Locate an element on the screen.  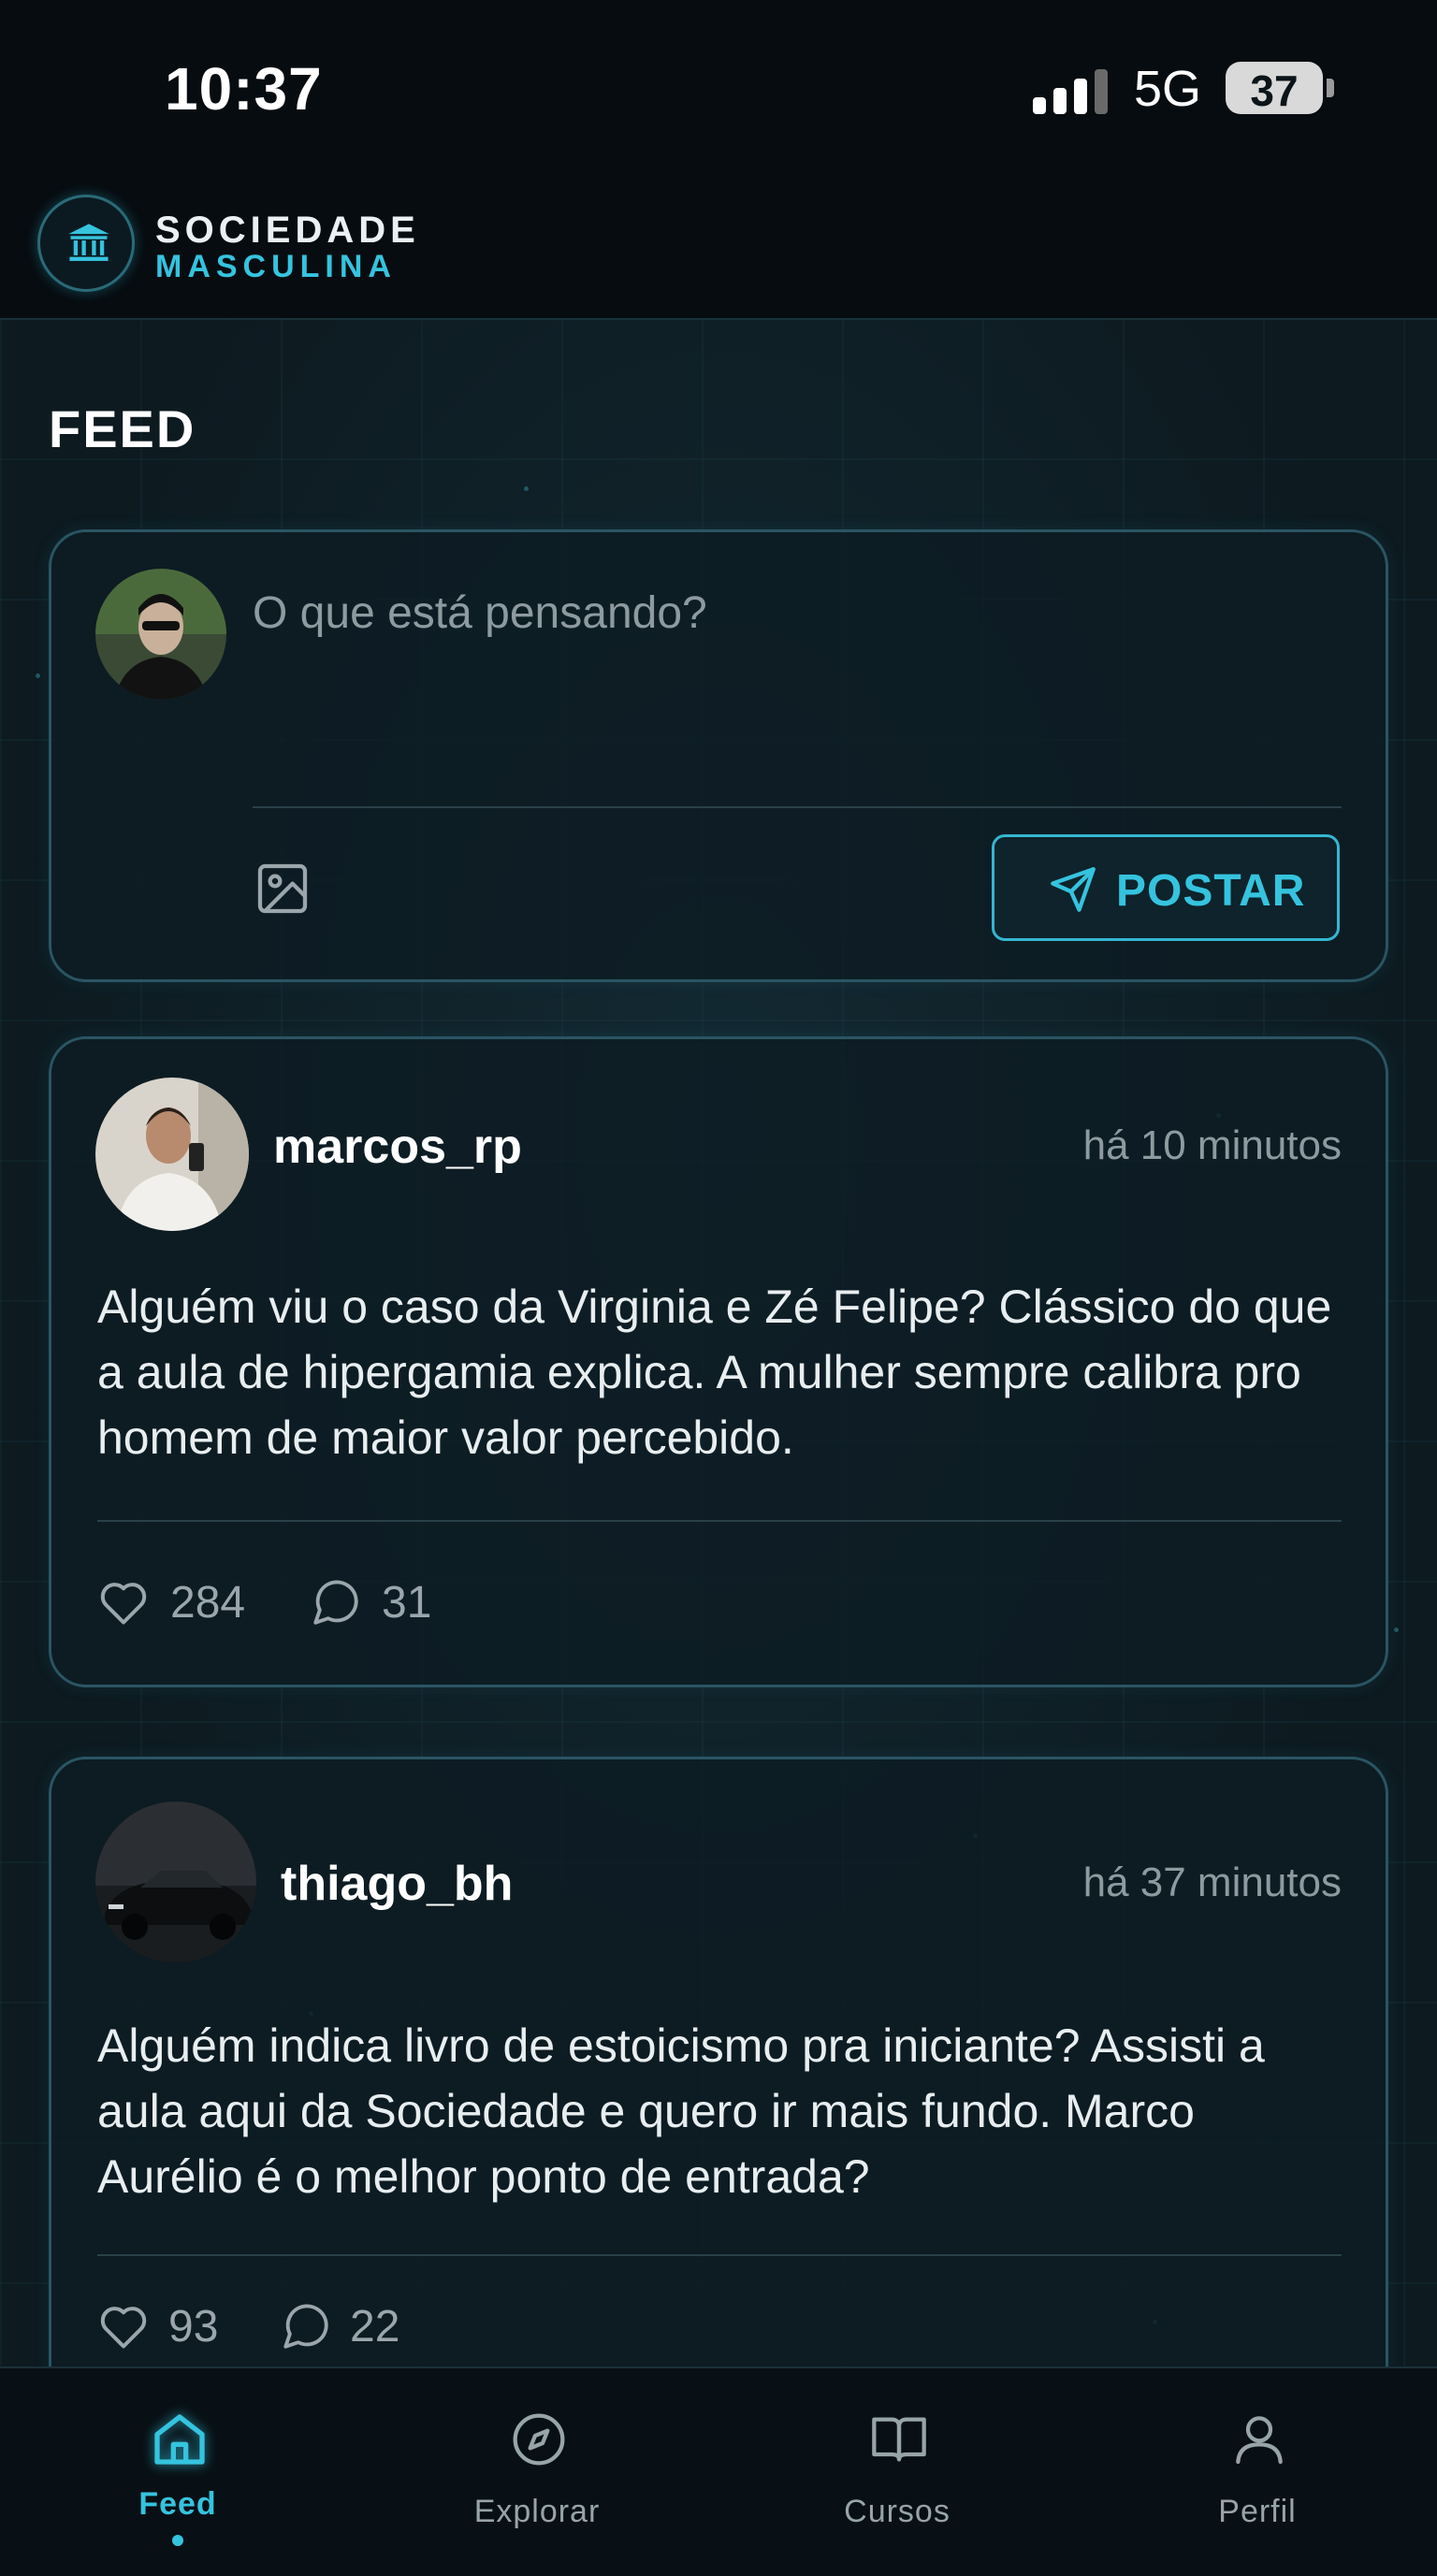
image-icon is located at coordinates (282, 889).